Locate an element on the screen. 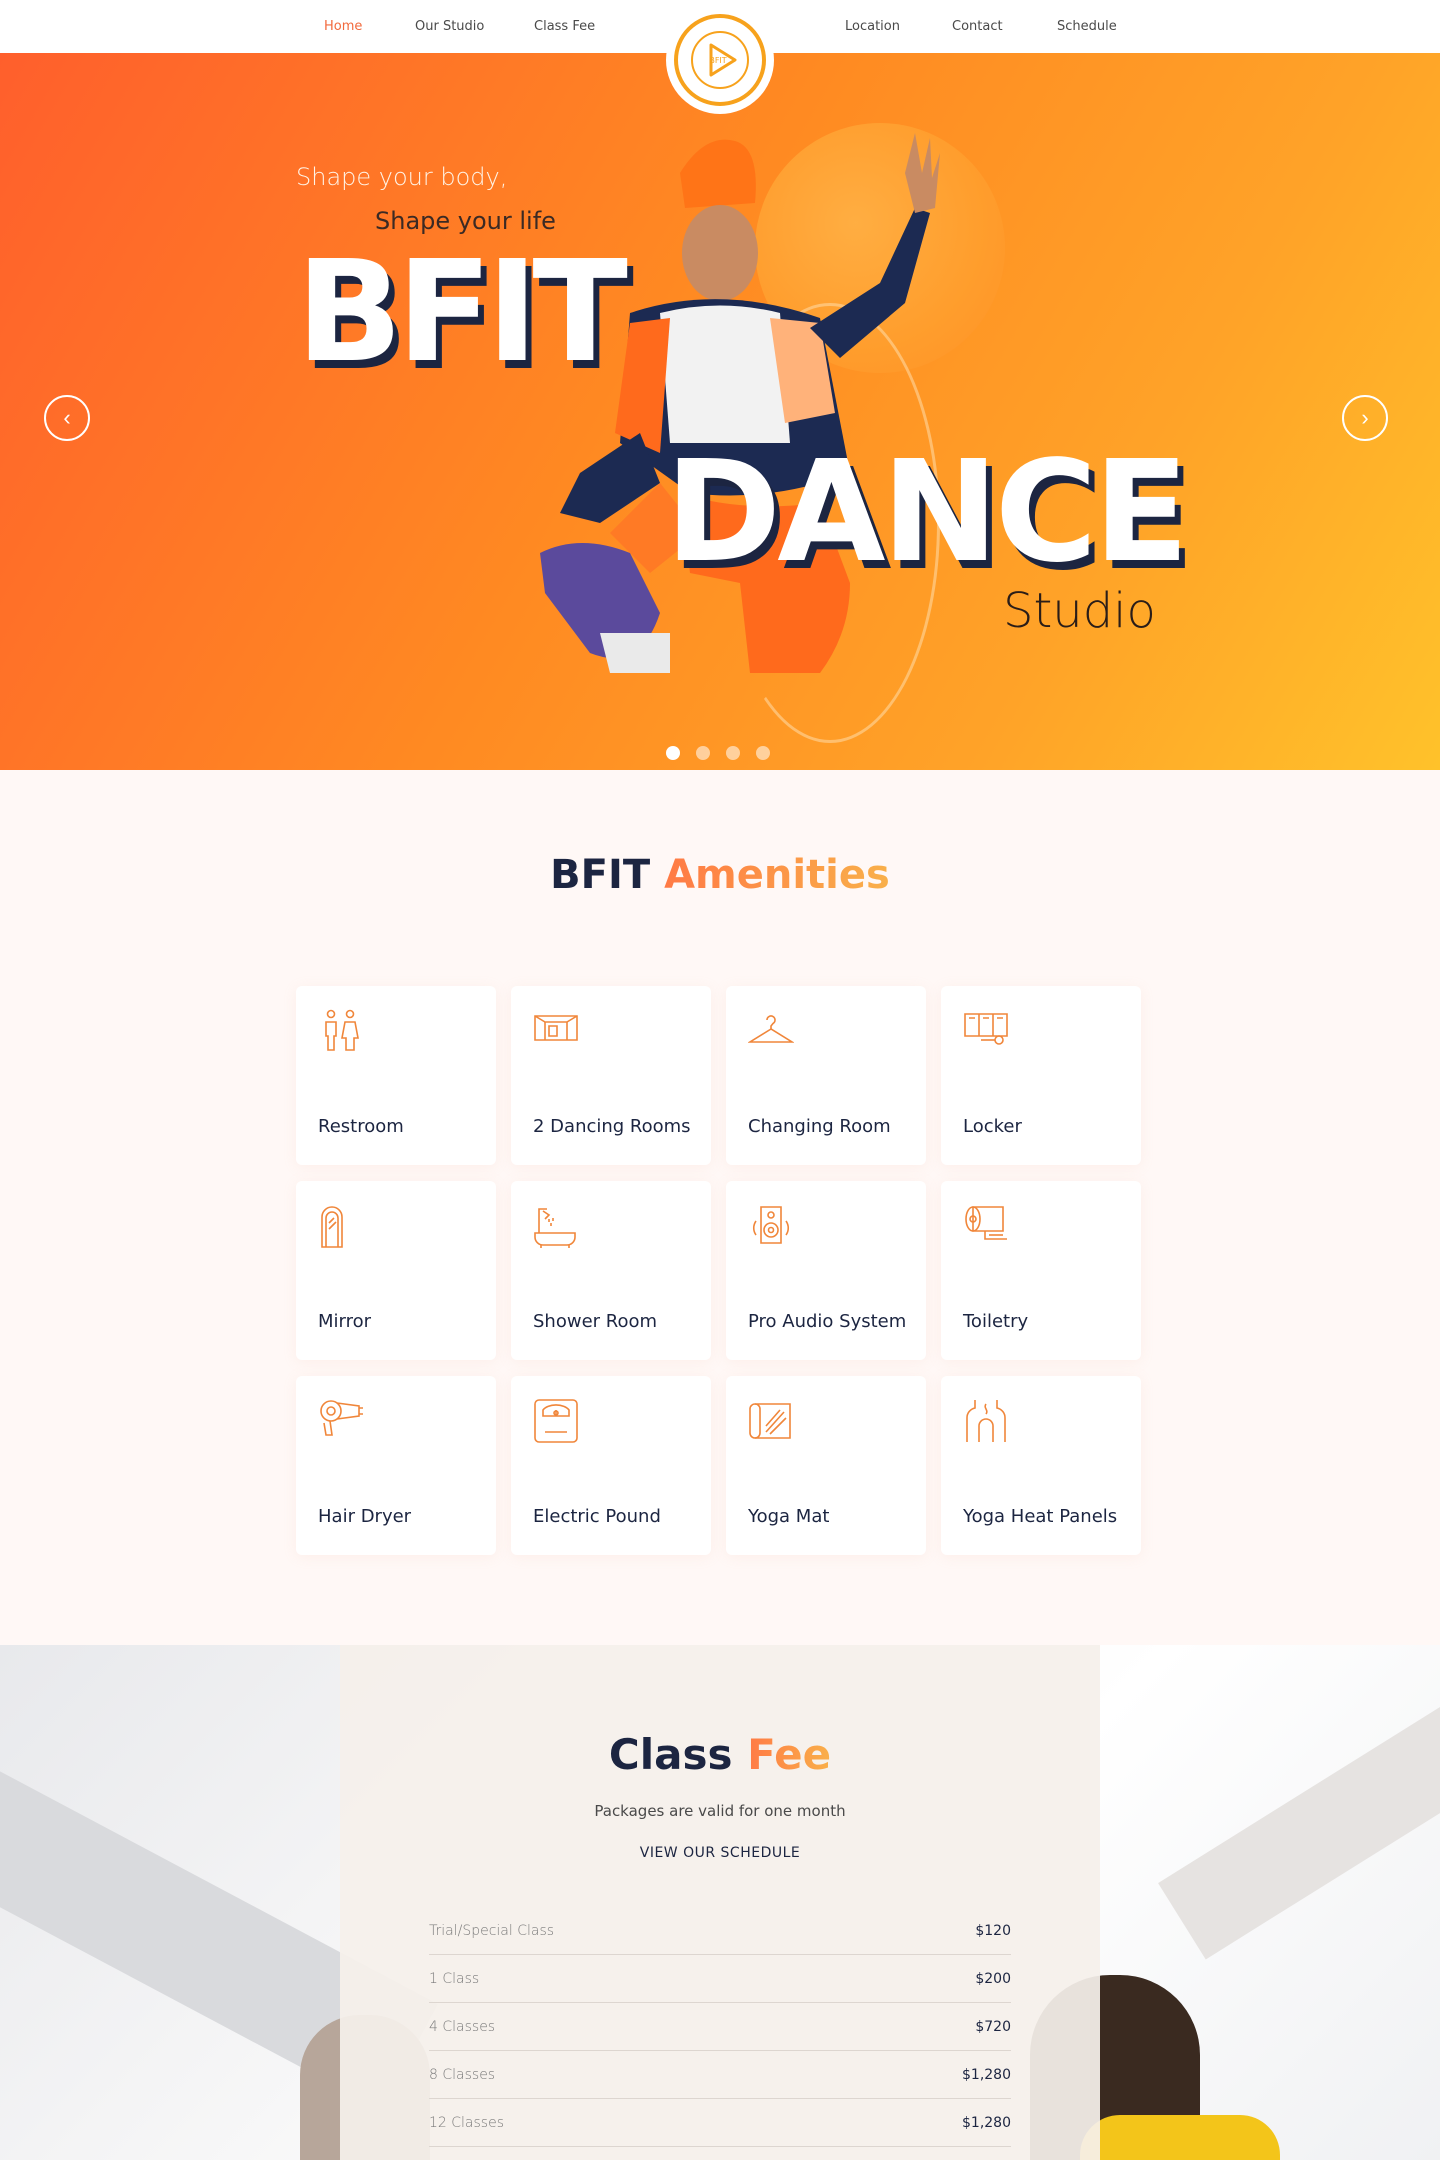  amenity-card-shower-room: Shower Room is located at coordinates (611, 1270).